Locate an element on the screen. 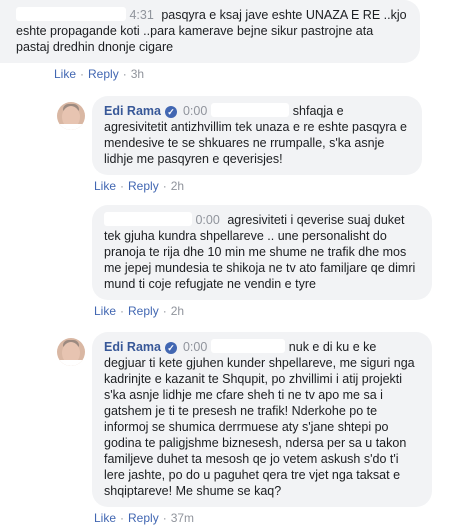 This screenshot has height=529, width=461. comment-age: 3h is located at coordinates (137, 74).